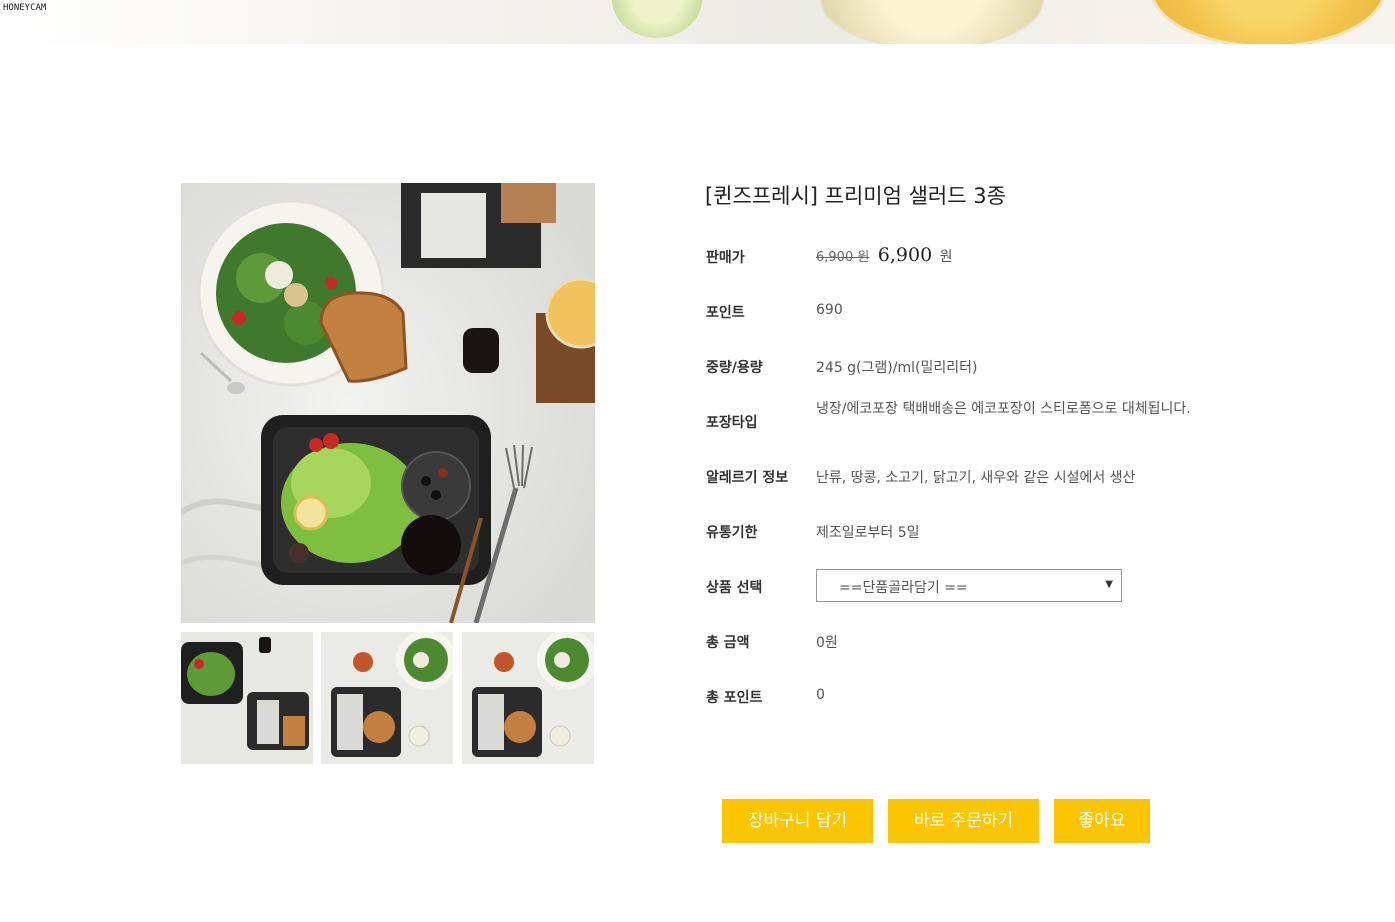  I want to click on price-unit: 원, so click(946, 257).